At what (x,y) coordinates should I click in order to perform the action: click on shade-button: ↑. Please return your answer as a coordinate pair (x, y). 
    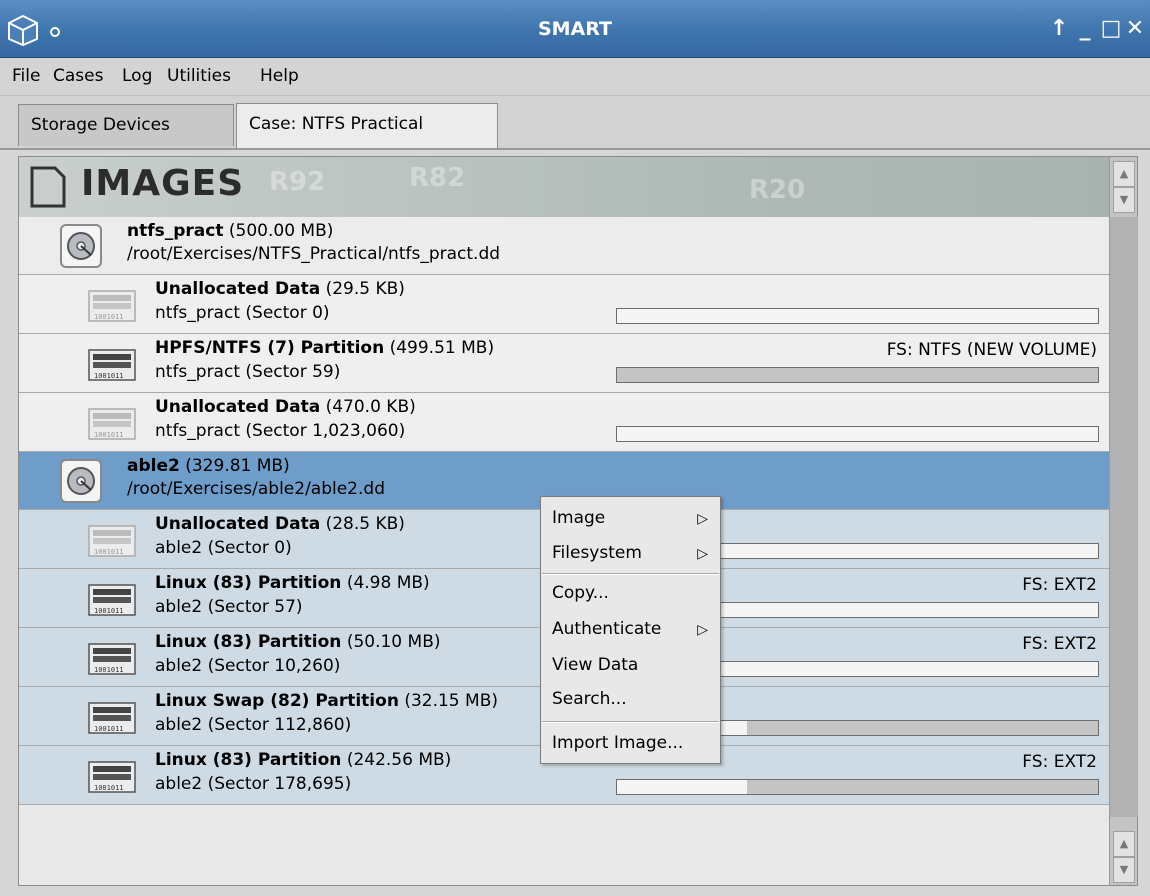
    Looking at the image, I should click on (1059, 29).